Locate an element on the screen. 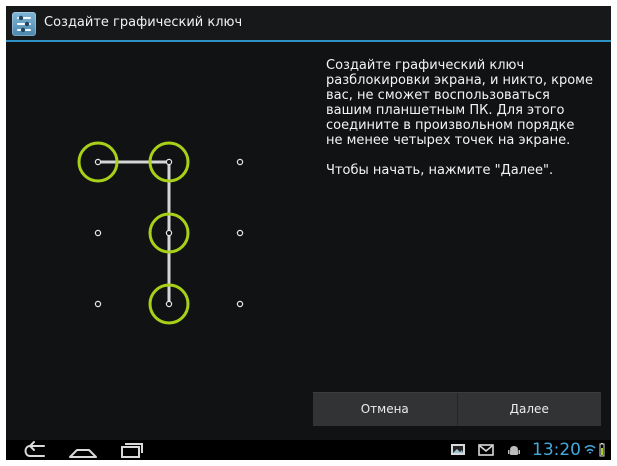 This screenshot has width=617, height=466. wifi-icon is located at coordinates (590, 450).